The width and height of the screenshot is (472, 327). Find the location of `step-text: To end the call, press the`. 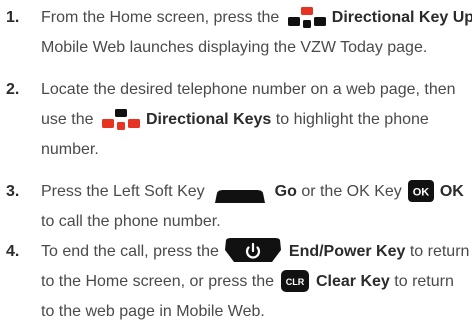

step-text: To end the call, press the is located at coordinates (130, 251).